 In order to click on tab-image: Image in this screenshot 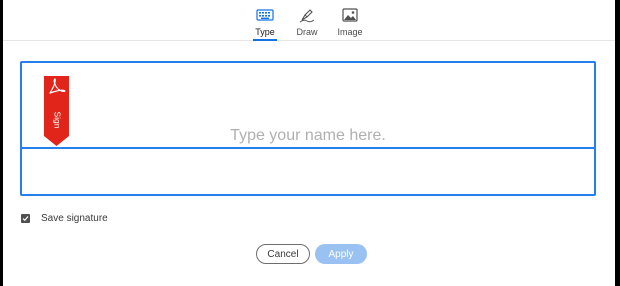, I will do `click(350, 23)`.